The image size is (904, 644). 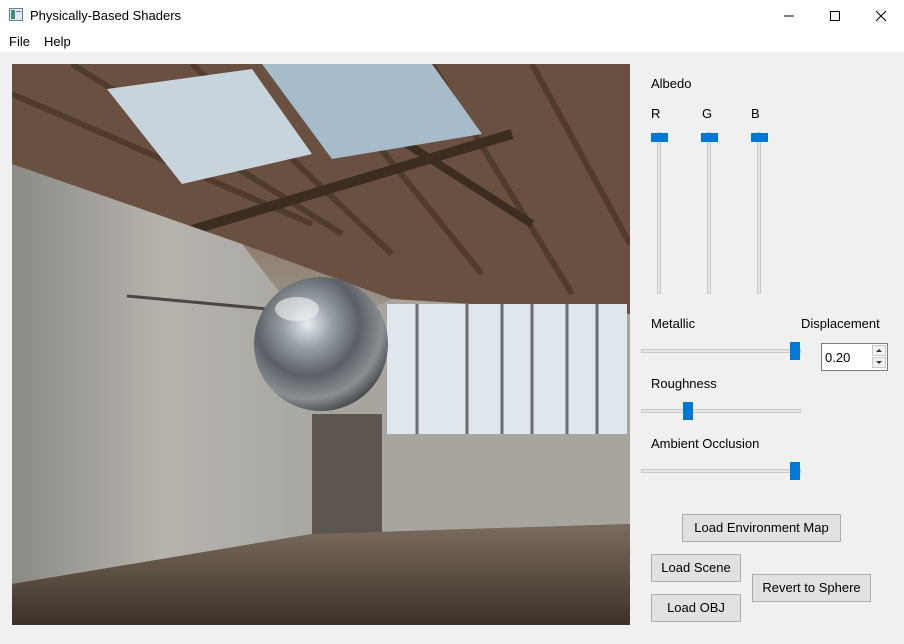 I want to click on albedo-b-slider, so click(x=759, y=213).